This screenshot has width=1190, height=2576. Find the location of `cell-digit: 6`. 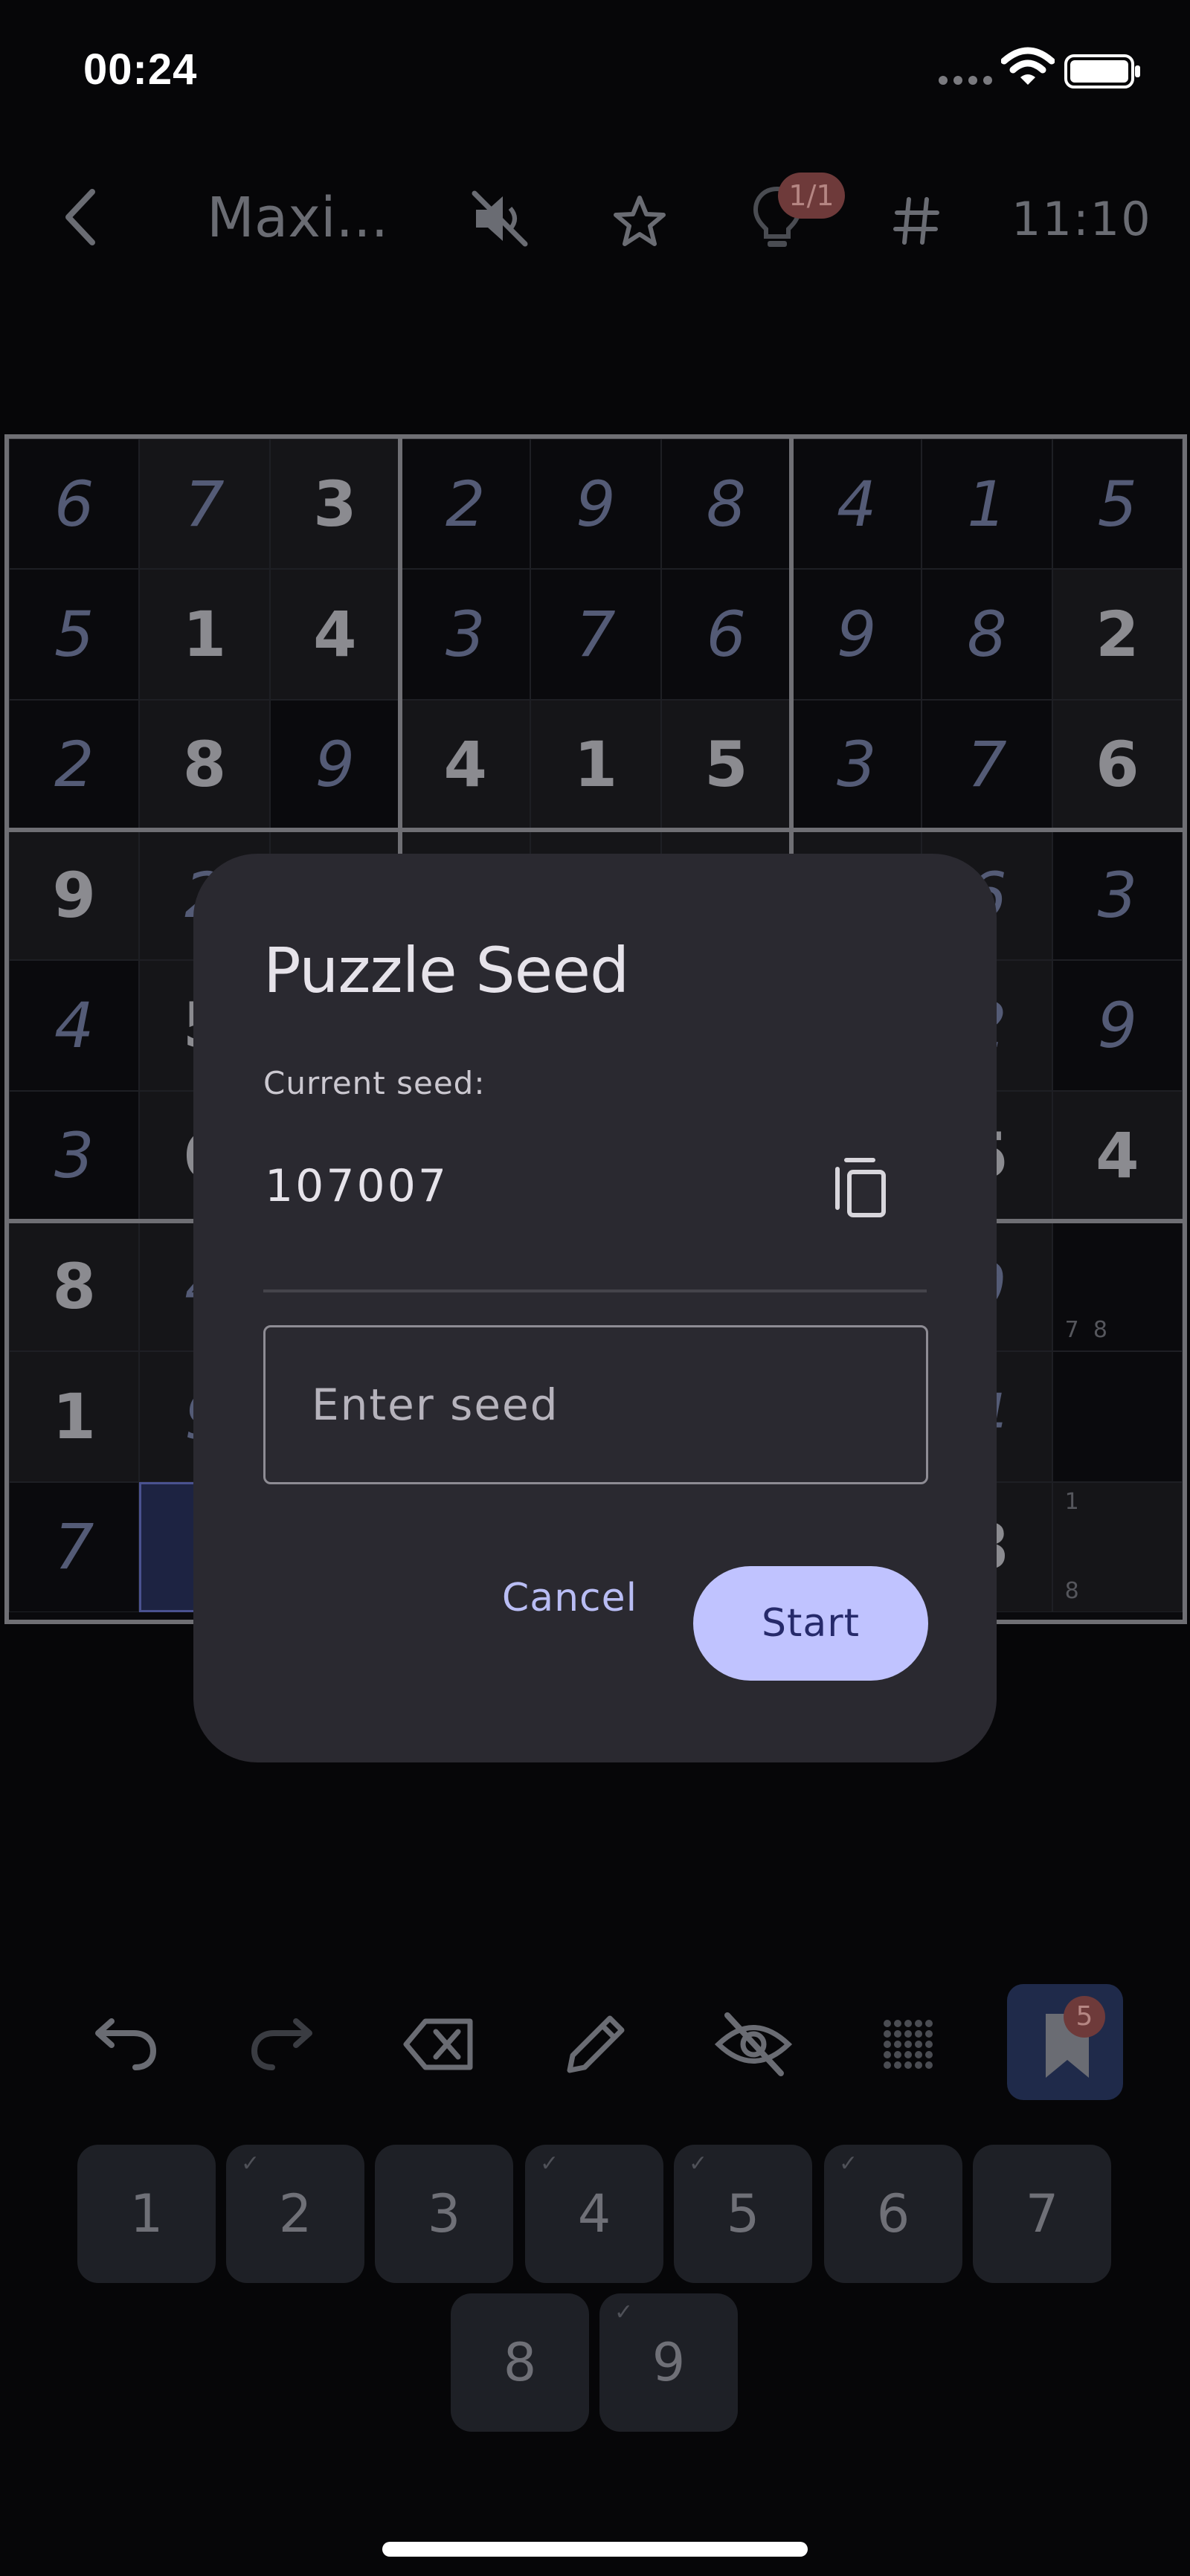

cell-digit: 6 is located at coordinates (1118, 765).